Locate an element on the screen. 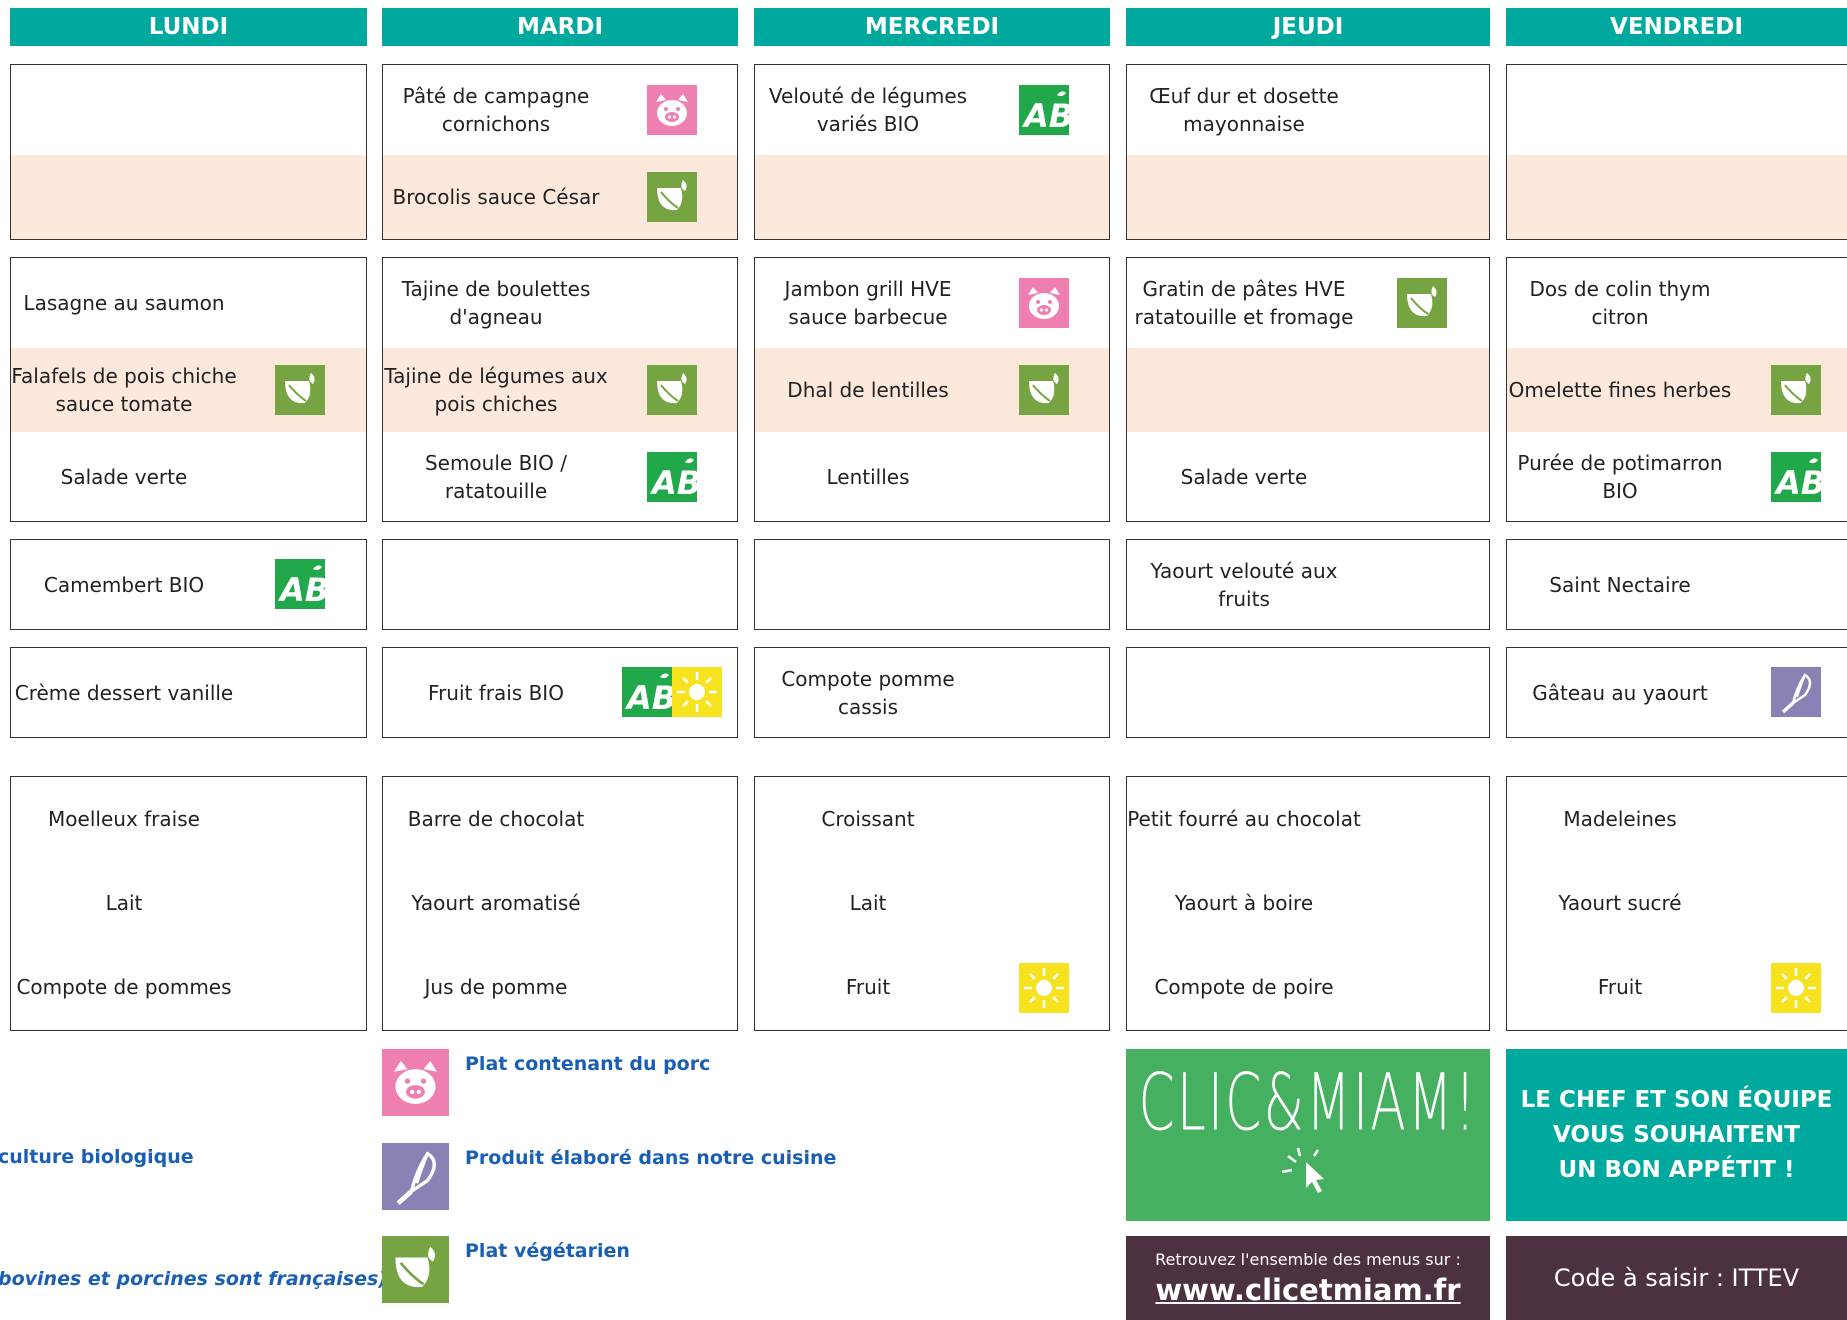  clicmiam-url-link: www.clicetmiam.fr is located at coordinates (1307, 1290).